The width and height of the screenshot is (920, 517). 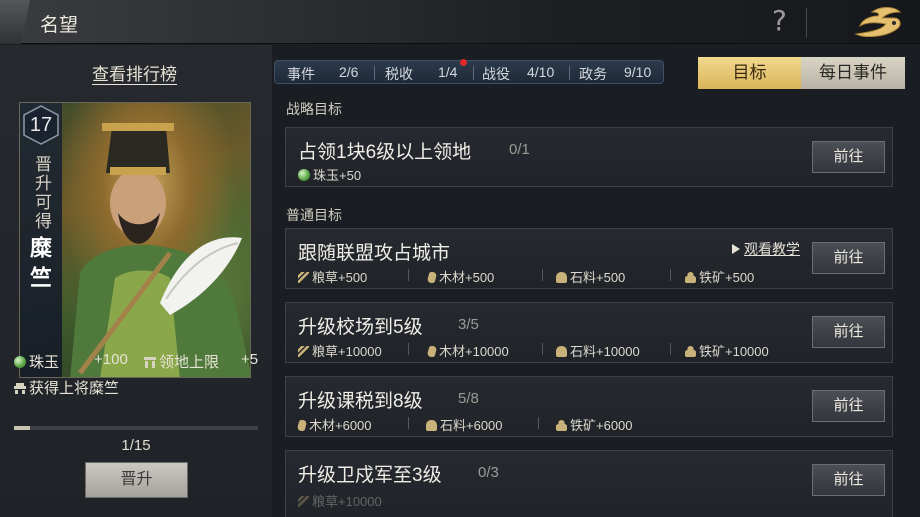 I want to click on reward-general-row: 获得上将糜竺, so click(x=66, y=387).